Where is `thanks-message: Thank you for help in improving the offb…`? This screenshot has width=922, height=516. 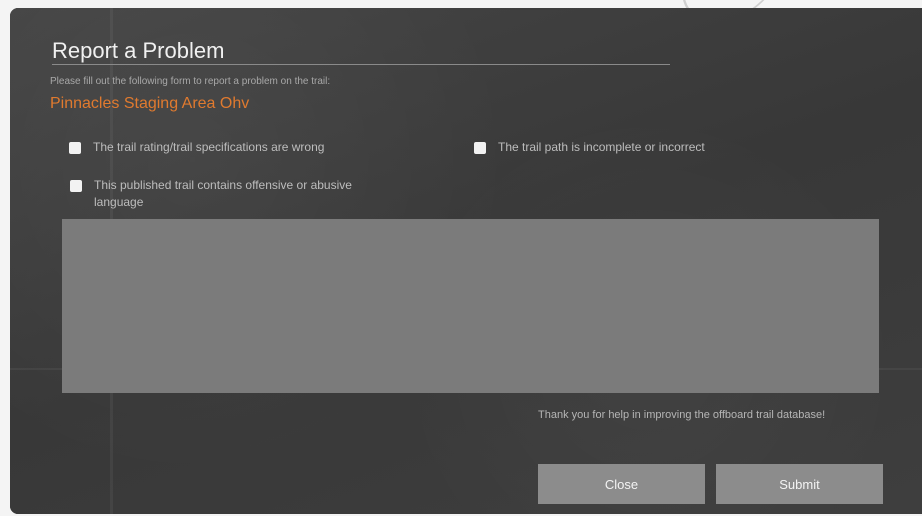
thanks-message: Thank you for help in improving the offb… is located at coordinates (682, 415).